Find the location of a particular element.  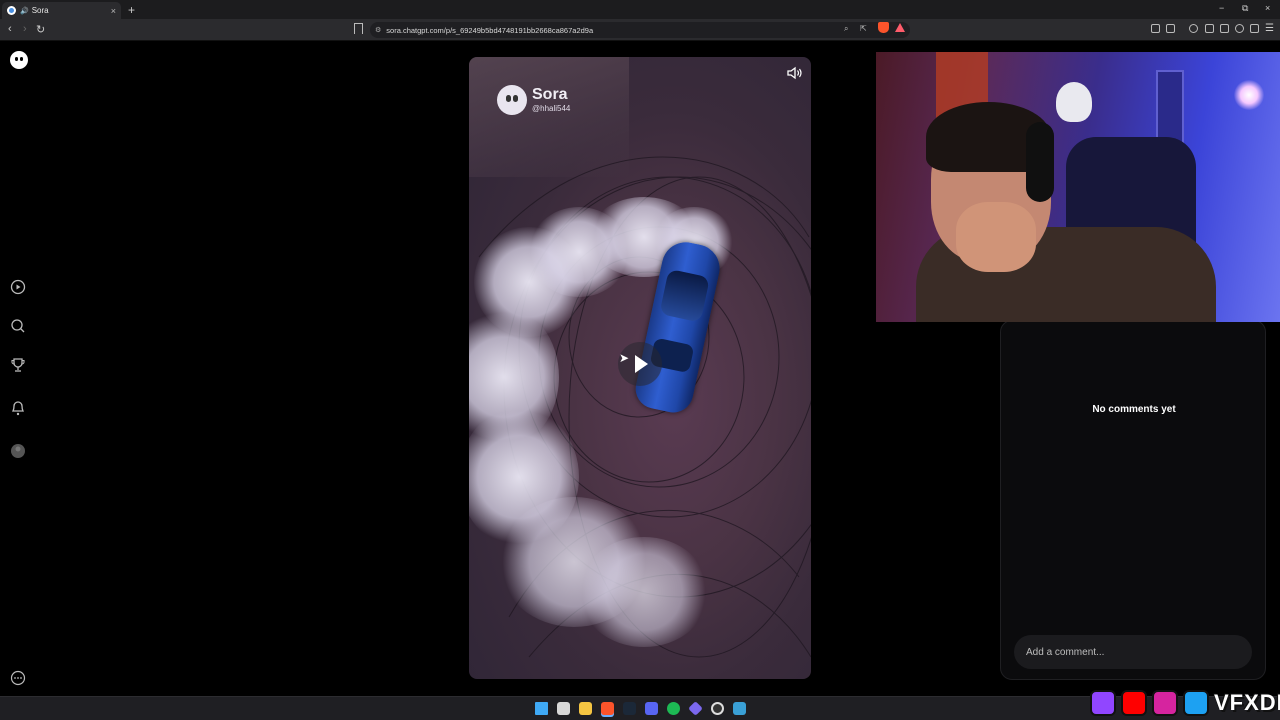

brand-text: VFXDI is located at coordinates (1247, 702).